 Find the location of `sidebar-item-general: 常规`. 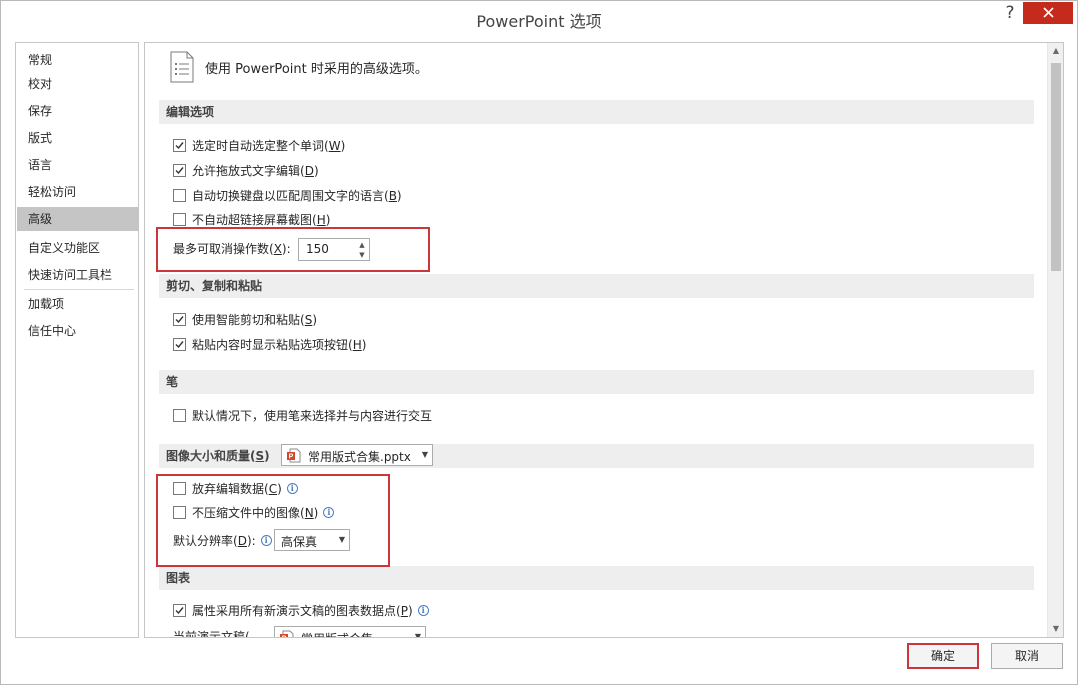

sidebar-item-general: 常规 is located at coordinates (77, 60).